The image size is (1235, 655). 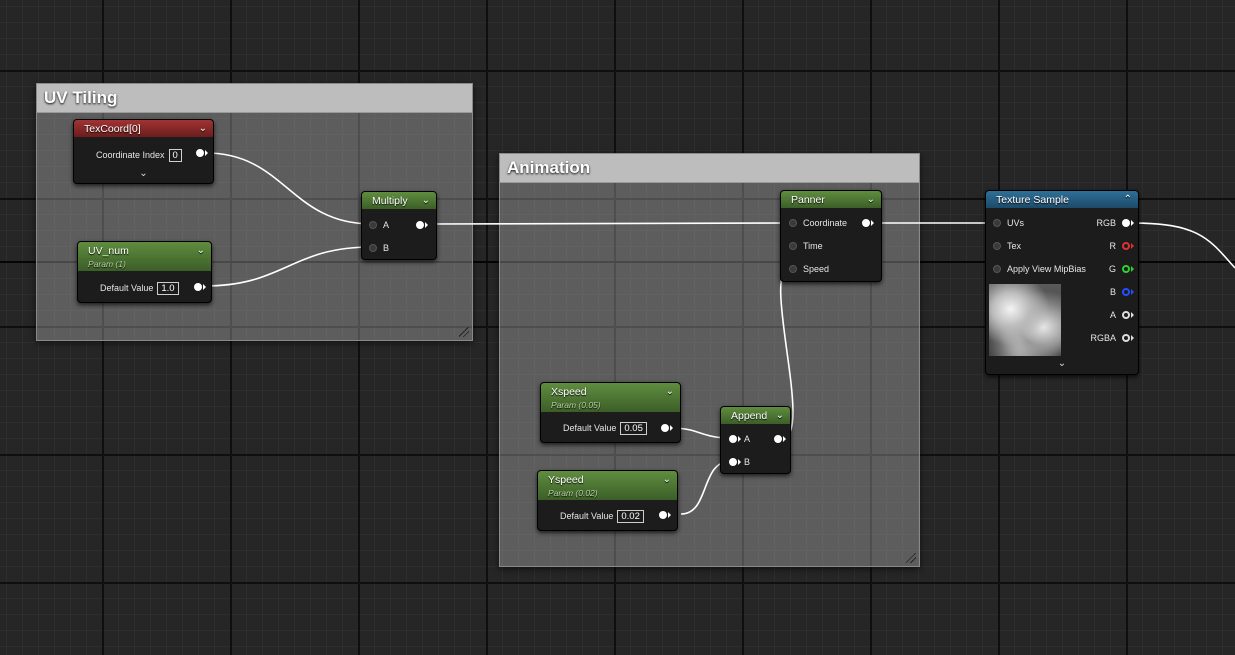 I want to click on wire-uvnum-to-multiply-b, so click(x=288, y=266).